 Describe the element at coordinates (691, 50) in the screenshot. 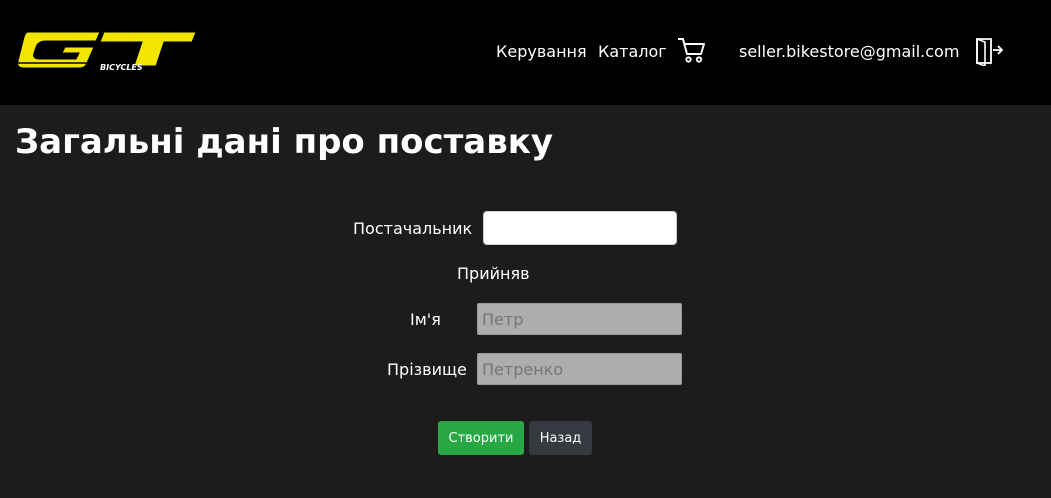

I see `cart-icon` at that location.